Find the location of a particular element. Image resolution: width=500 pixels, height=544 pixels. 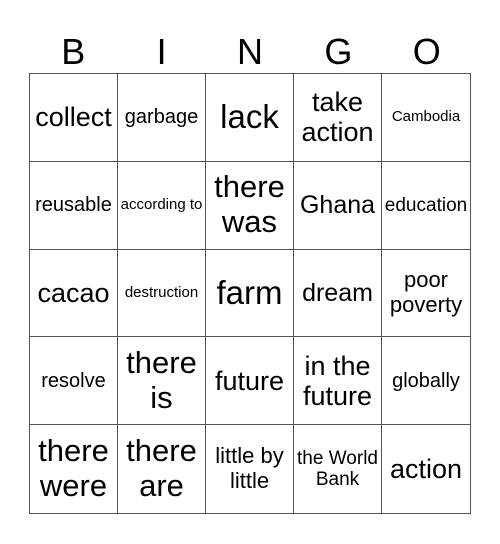

bingo-cell: there were is located at coordinates (74, 469).